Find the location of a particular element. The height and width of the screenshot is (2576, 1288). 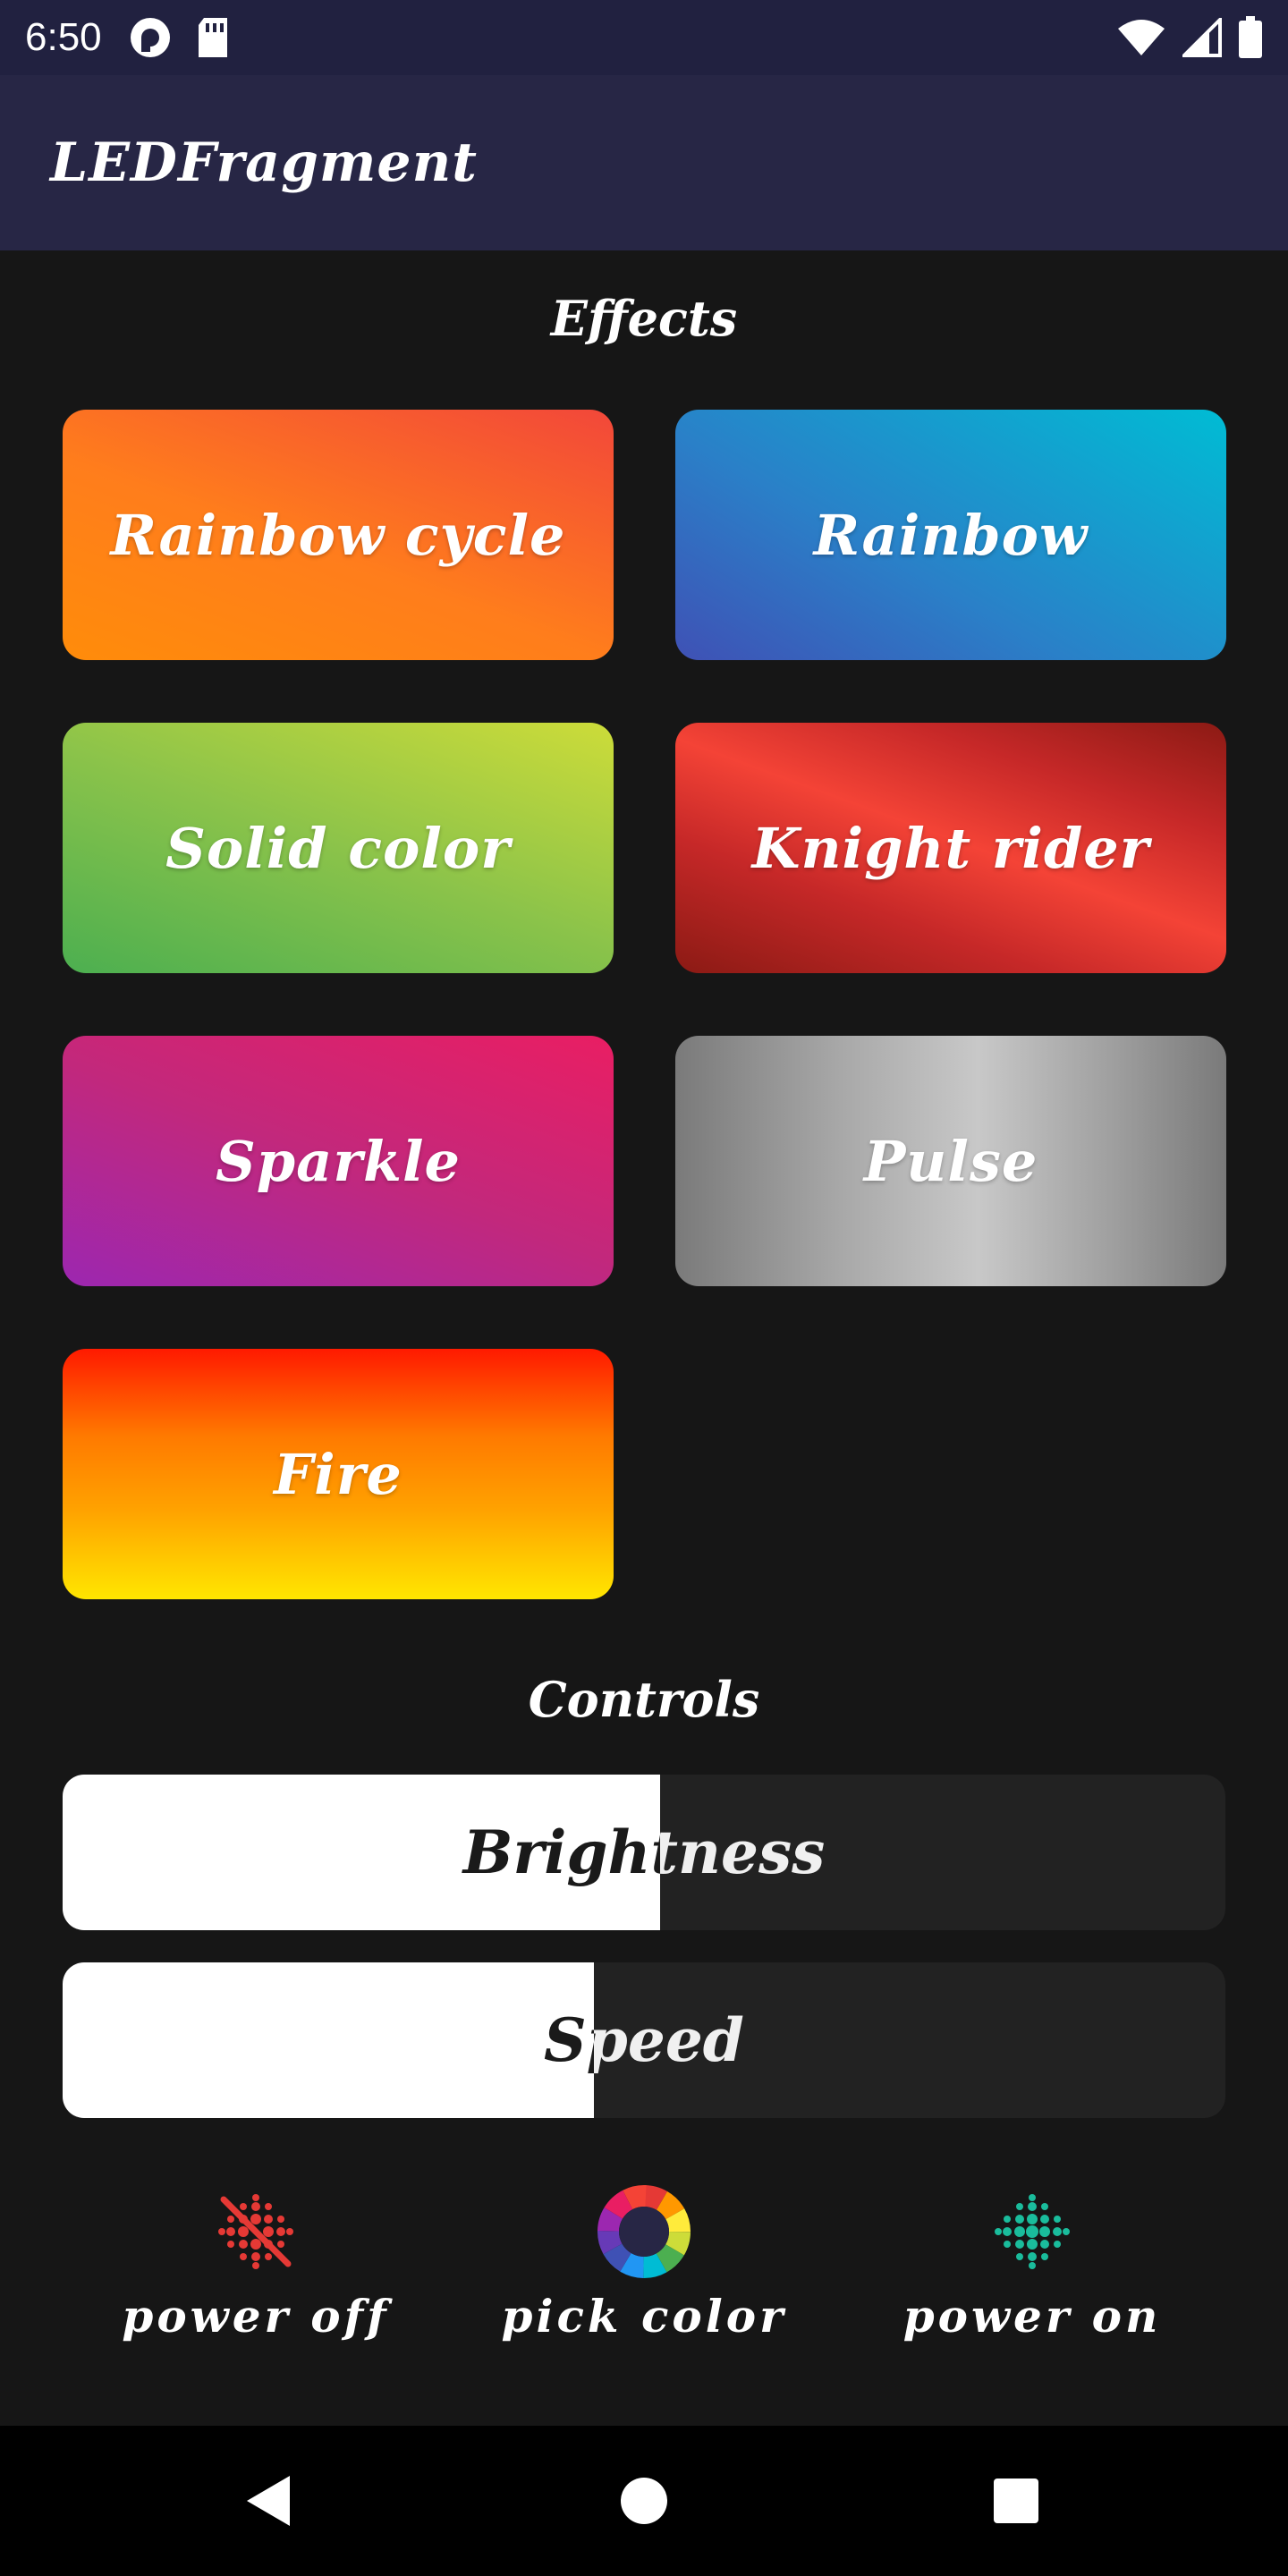

color-wheel-icon is located at coordinates (644, 2231).